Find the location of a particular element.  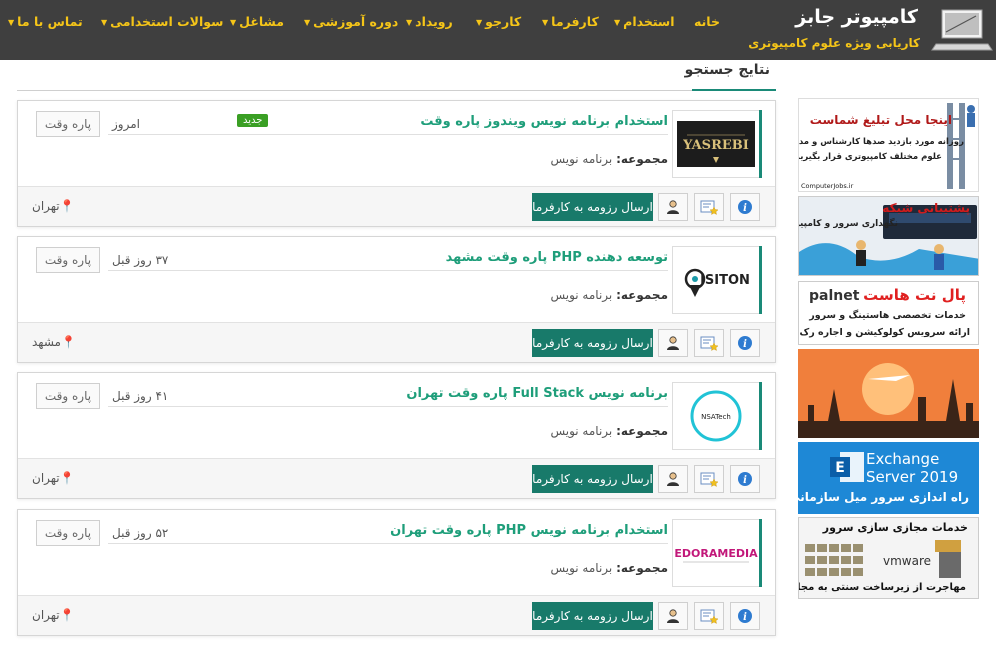

job-title: توسعه دهنده PHP پاره وقت مشهد is located at coordinates (557, 257).